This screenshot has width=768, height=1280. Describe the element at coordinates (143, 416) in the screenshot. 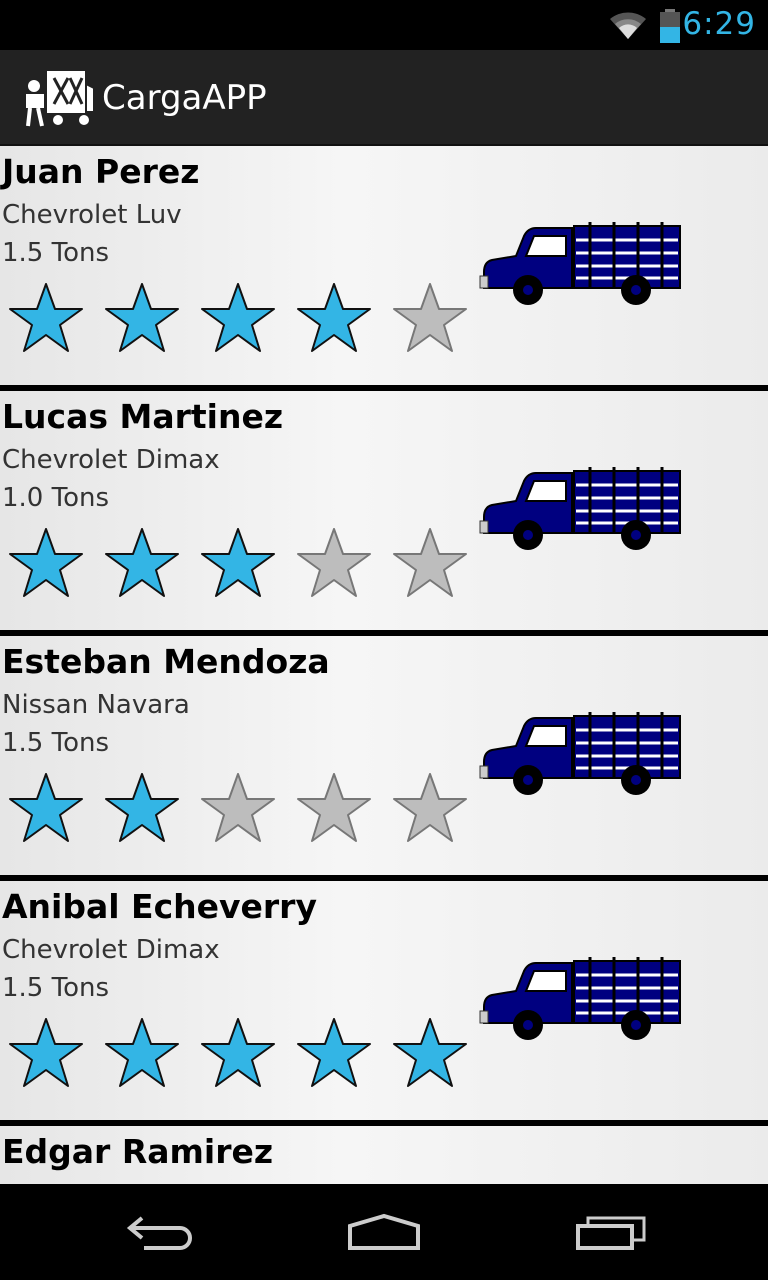

I see `driver-name: Lucas Martinez` at that location.